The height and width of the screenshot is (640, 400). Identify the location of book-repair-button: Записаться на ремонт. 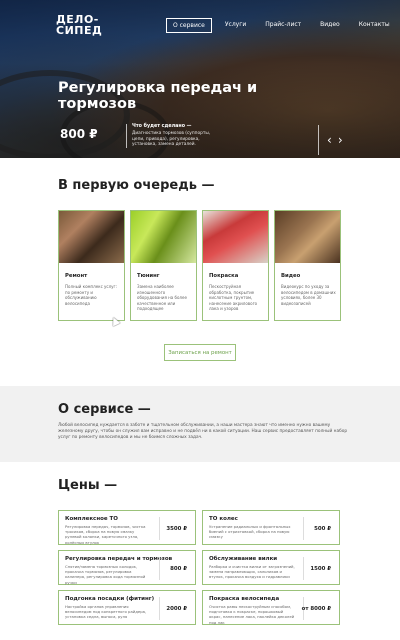
(200, 352).